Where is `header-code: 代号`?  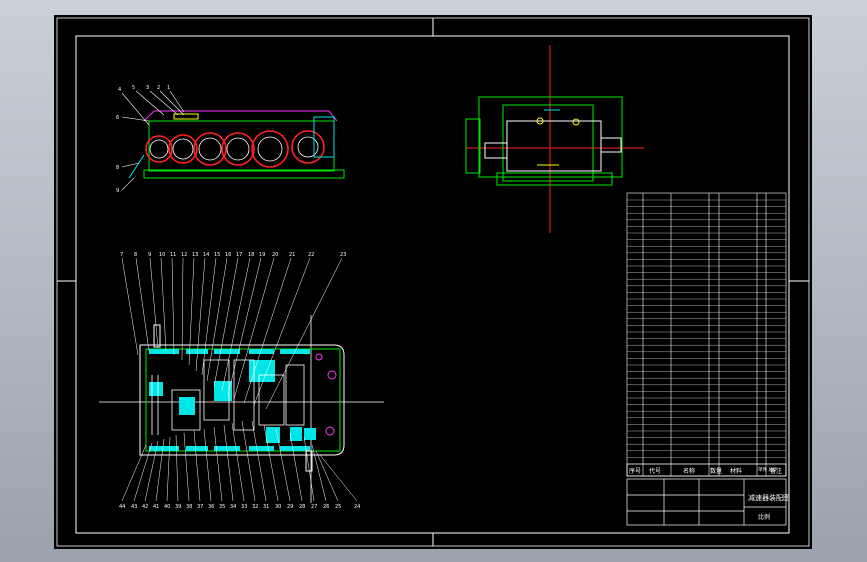
header-code: 代号 is located at coordinates (655, 471).